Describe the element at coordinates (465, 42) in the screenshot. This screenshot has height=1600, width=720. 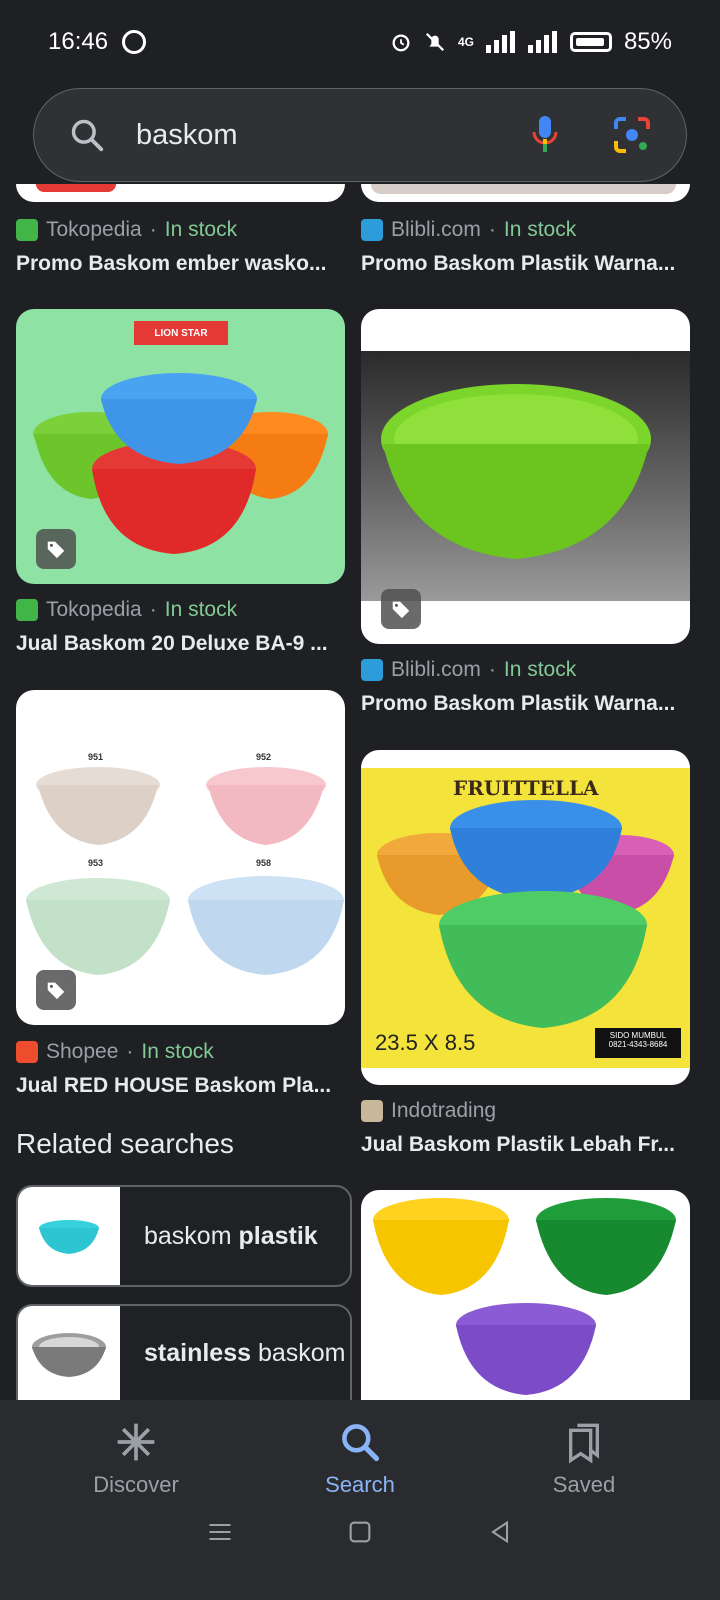
I see `network-type: 4G` at that location.